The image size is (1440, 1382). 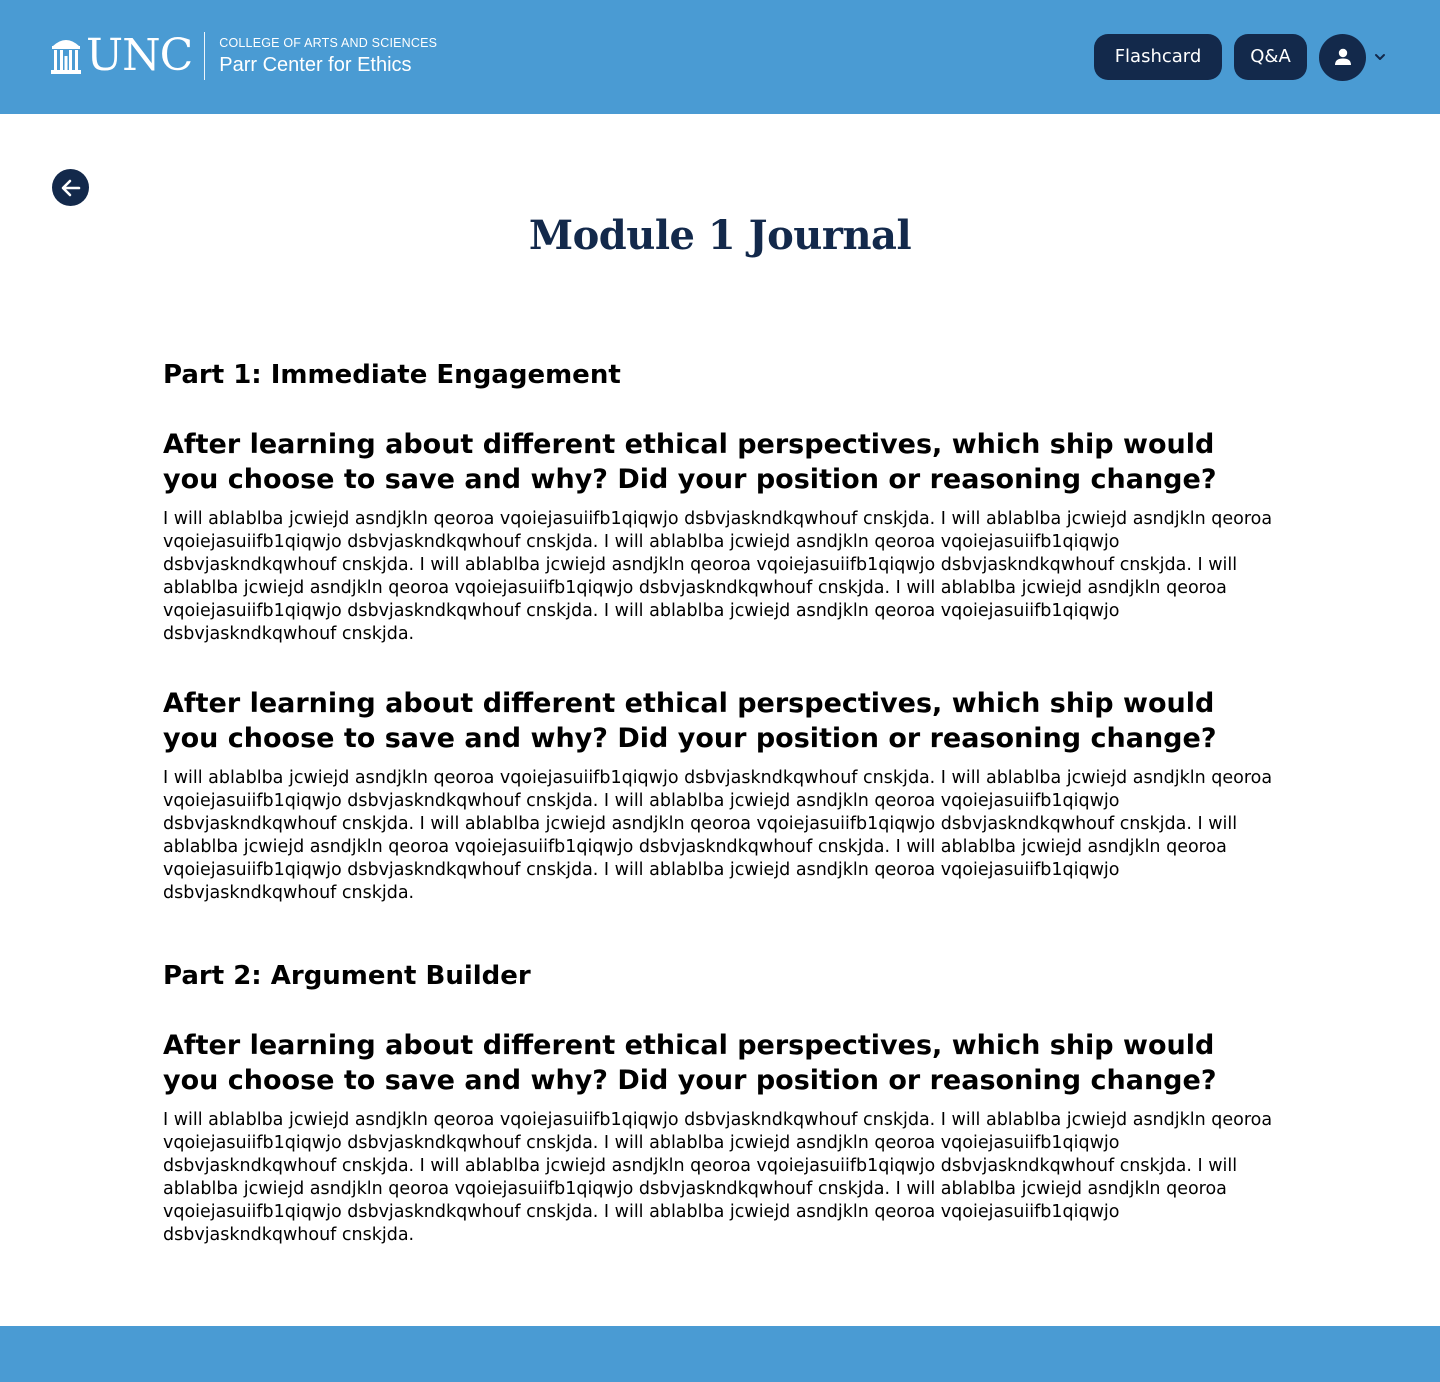 I want to click on center-name: Parr Center for Ethics, so click(x=315, y=65).